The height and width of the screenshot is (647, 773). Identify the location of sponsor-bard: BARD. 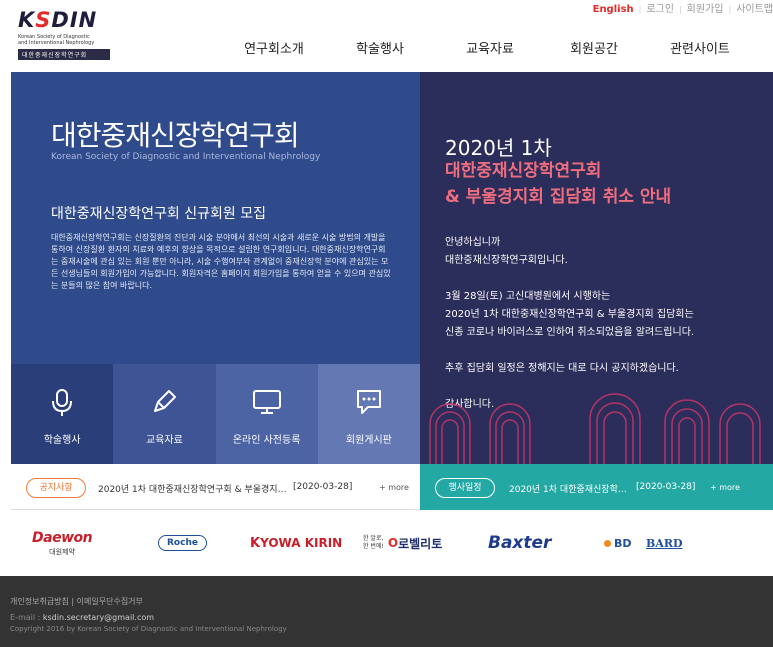
(664, 543).